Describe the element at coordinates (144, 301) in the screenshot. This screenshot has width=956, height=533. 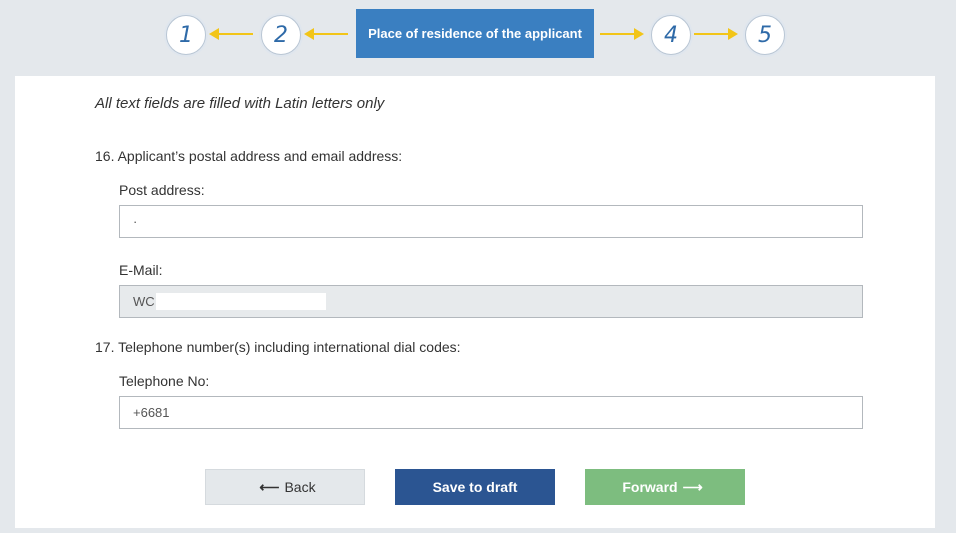
I see `email-value: WC` at that location.